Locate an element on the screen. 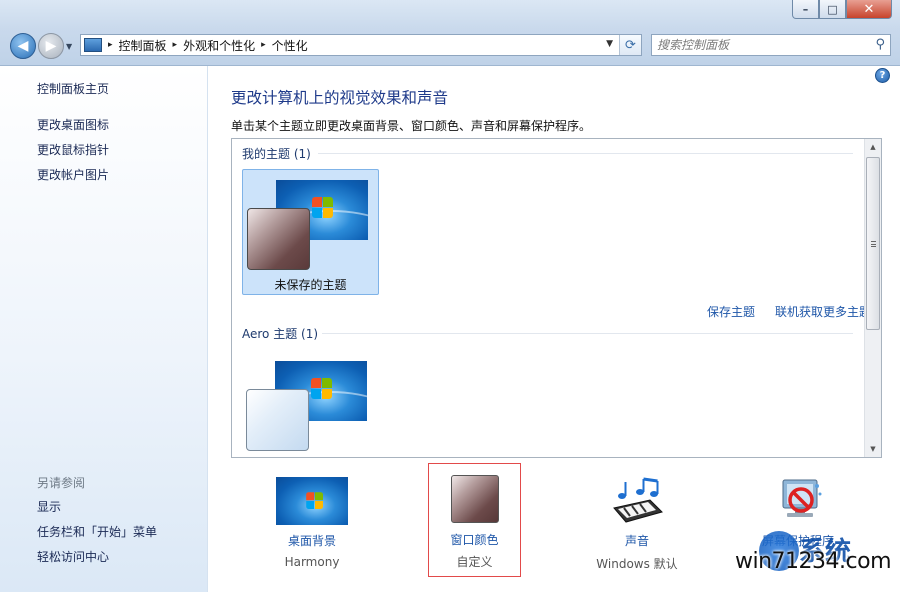 The height and width of the screenshot is (592, 900). scroll-up-icon: ▲ is located at coordinates (873, 147).